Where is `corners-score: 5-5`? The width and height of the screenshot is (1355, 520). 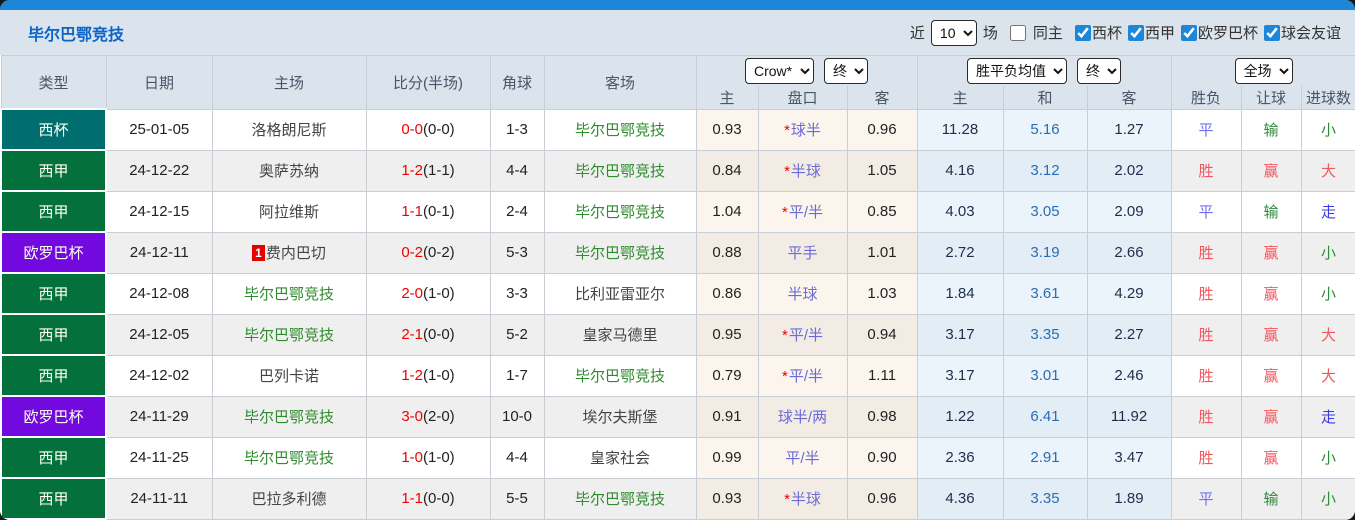
corners-score: 5-5 is located at coordinates (517, 498).